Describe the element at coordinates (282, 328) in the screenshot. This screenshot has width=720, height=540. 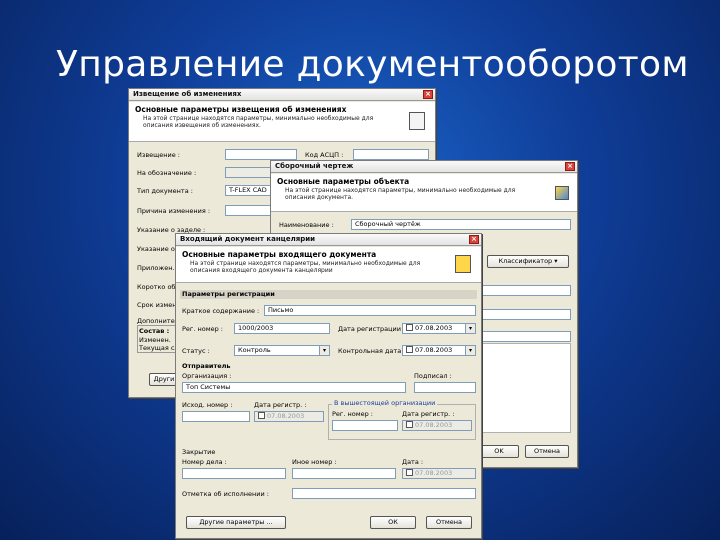
I see `reg-number-field: 1000/2003` at that location.